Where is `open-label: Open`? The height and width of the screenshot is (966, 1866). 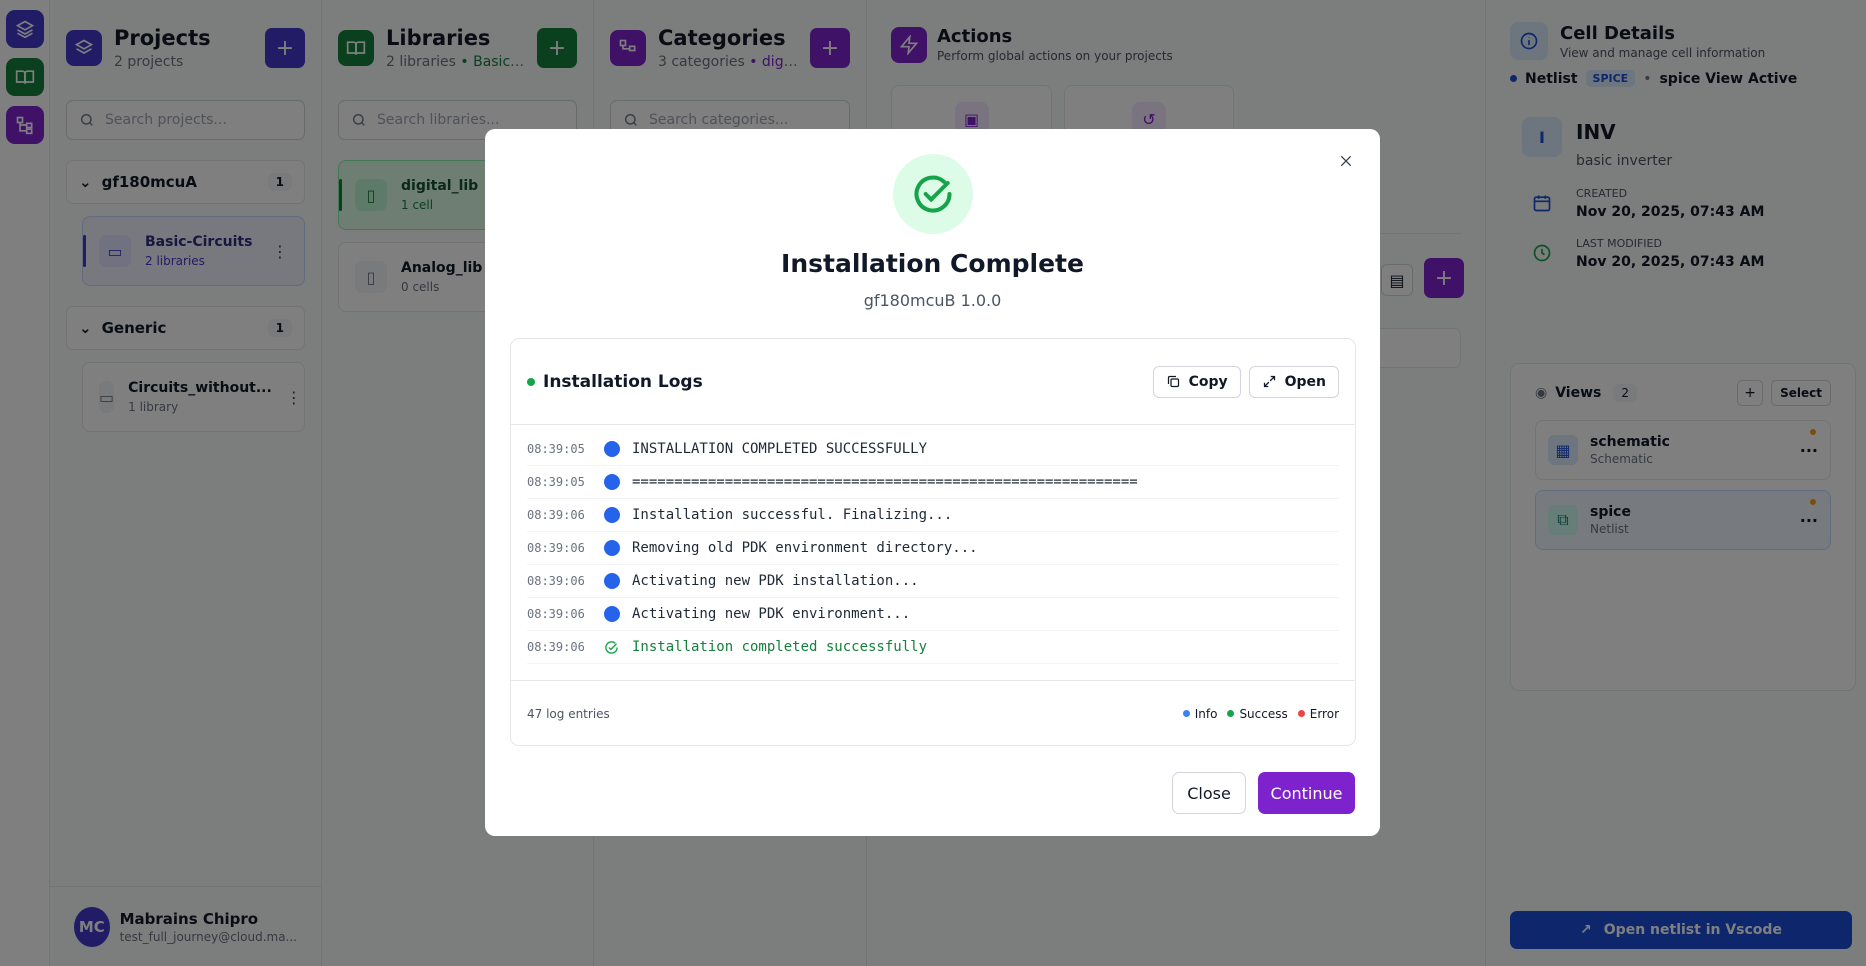 open-label: Open is located at coordinates (1305, 381).